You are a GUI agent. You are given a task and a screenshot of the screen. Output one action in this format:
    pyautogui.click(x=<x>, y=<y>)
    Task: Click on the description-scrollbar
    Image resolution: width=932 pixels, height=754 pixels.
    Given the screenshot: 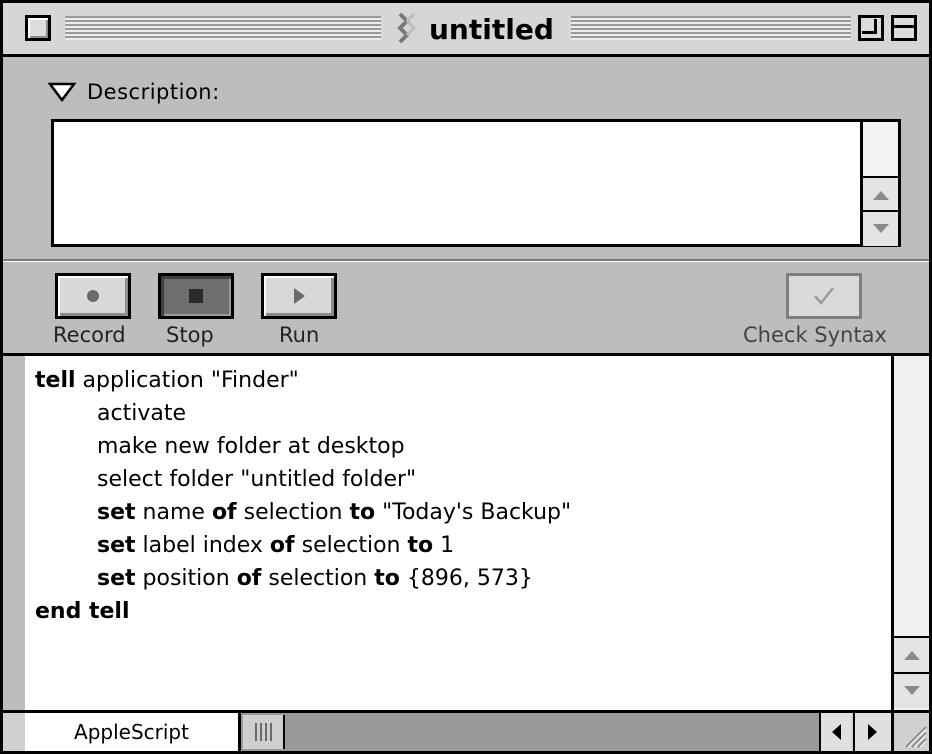 What is the action you would take?
    pyautogui.click(x=879, y=184)
    